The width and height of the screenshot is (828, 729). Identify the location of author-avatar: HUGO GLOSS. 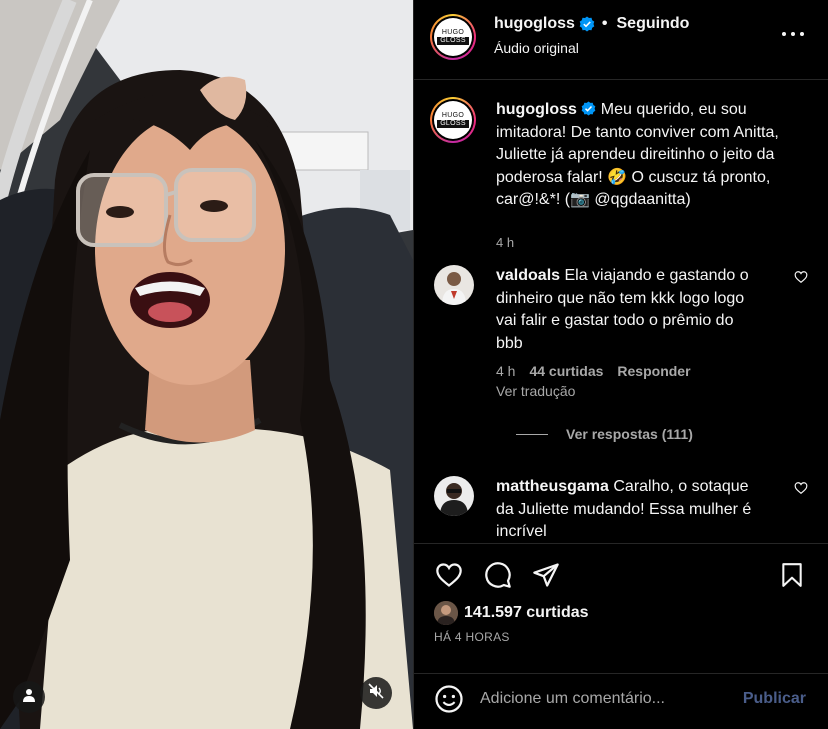
(453, 37).